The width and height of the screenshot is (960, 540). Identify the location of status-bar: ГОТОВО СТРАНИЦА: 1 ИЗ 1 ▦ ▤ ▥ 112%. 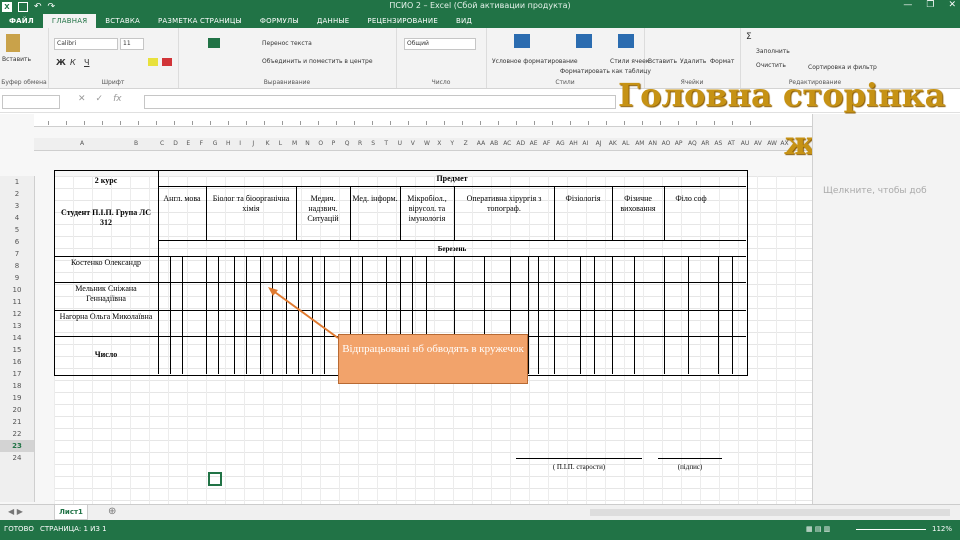
(480, 530).